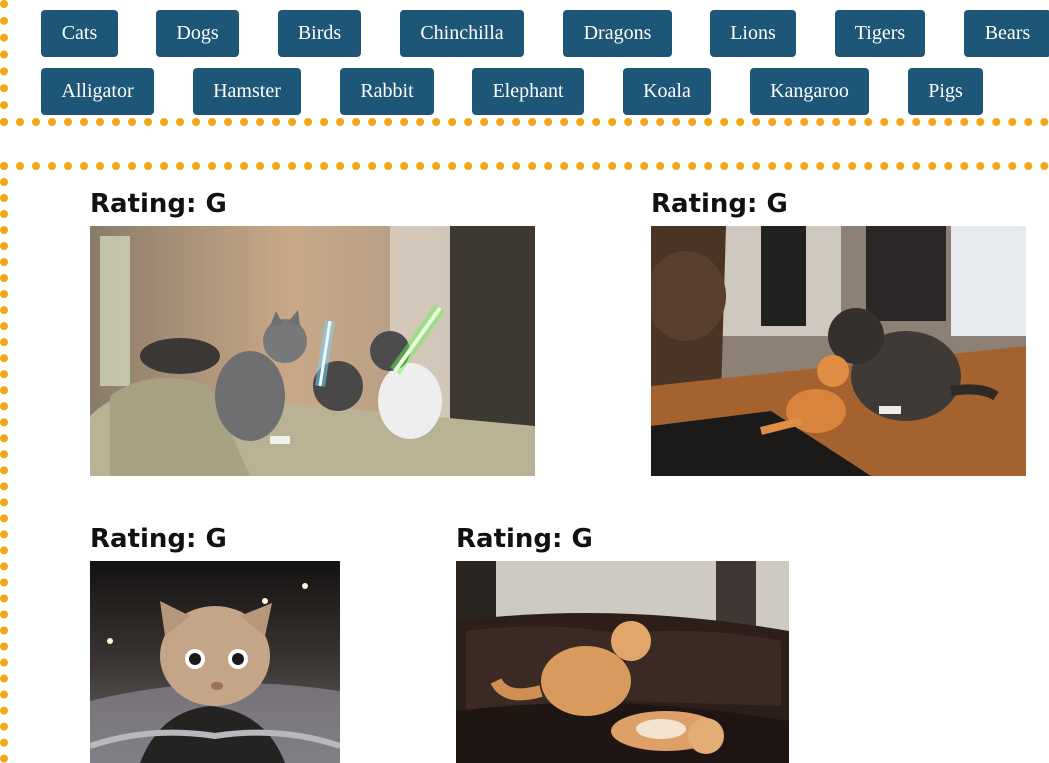  Describe the element at coordinates (880, 33) in the screenshot. I see `topic-button-tigers: Tigers` at that location.